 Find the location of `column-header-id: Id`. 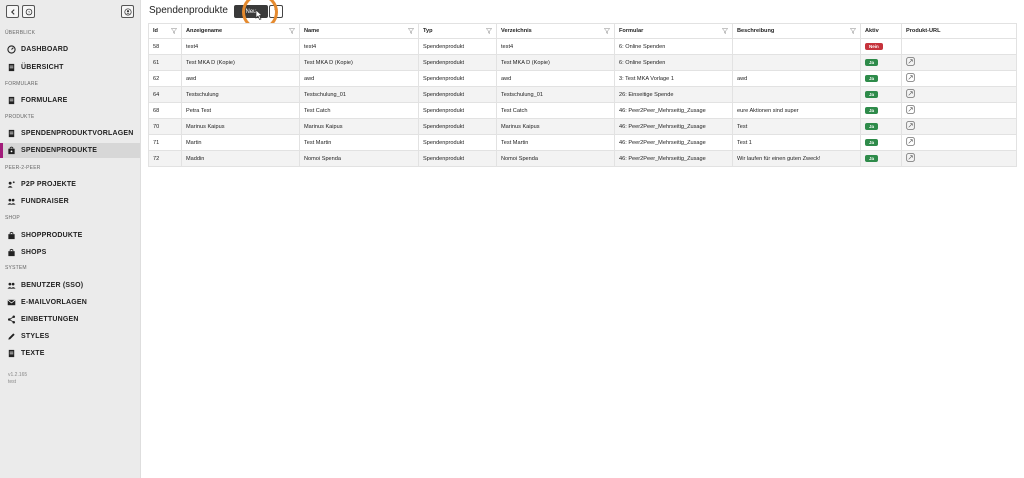

column-header-id: Id is located at coordinates (165, 31).